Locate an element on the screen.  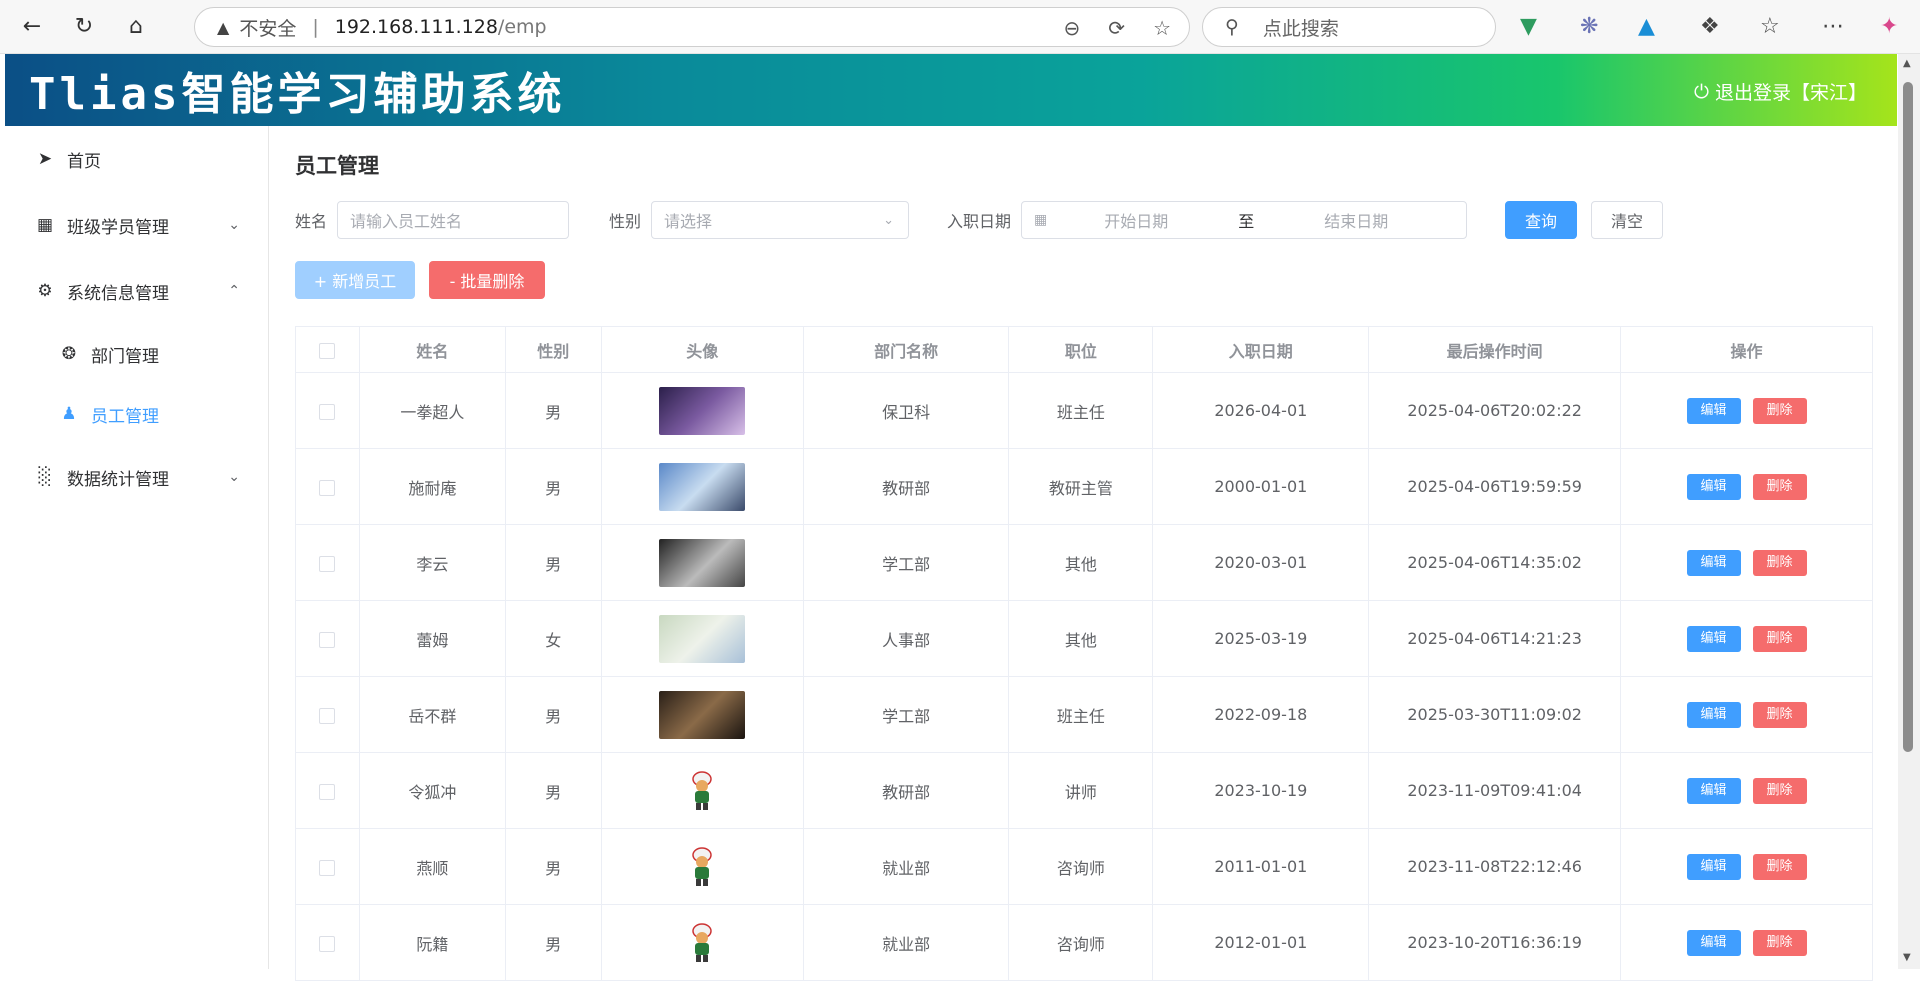
select-all-checkbox is located at coordinates (327, 350).